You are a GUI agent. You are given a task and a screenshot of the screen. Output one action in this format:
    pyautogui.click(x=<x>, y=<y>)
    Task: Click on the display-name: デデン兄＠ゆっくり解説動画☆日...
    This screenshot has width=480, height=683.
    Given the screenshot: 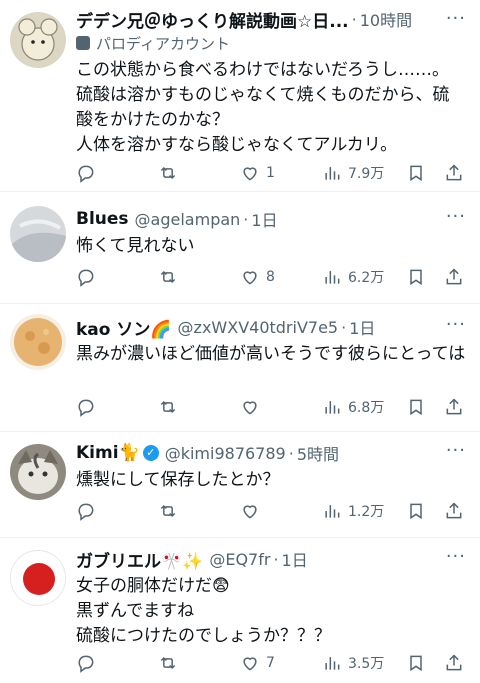 What is the action you would take?
    pyautogui.click(x=212, y=19)
    